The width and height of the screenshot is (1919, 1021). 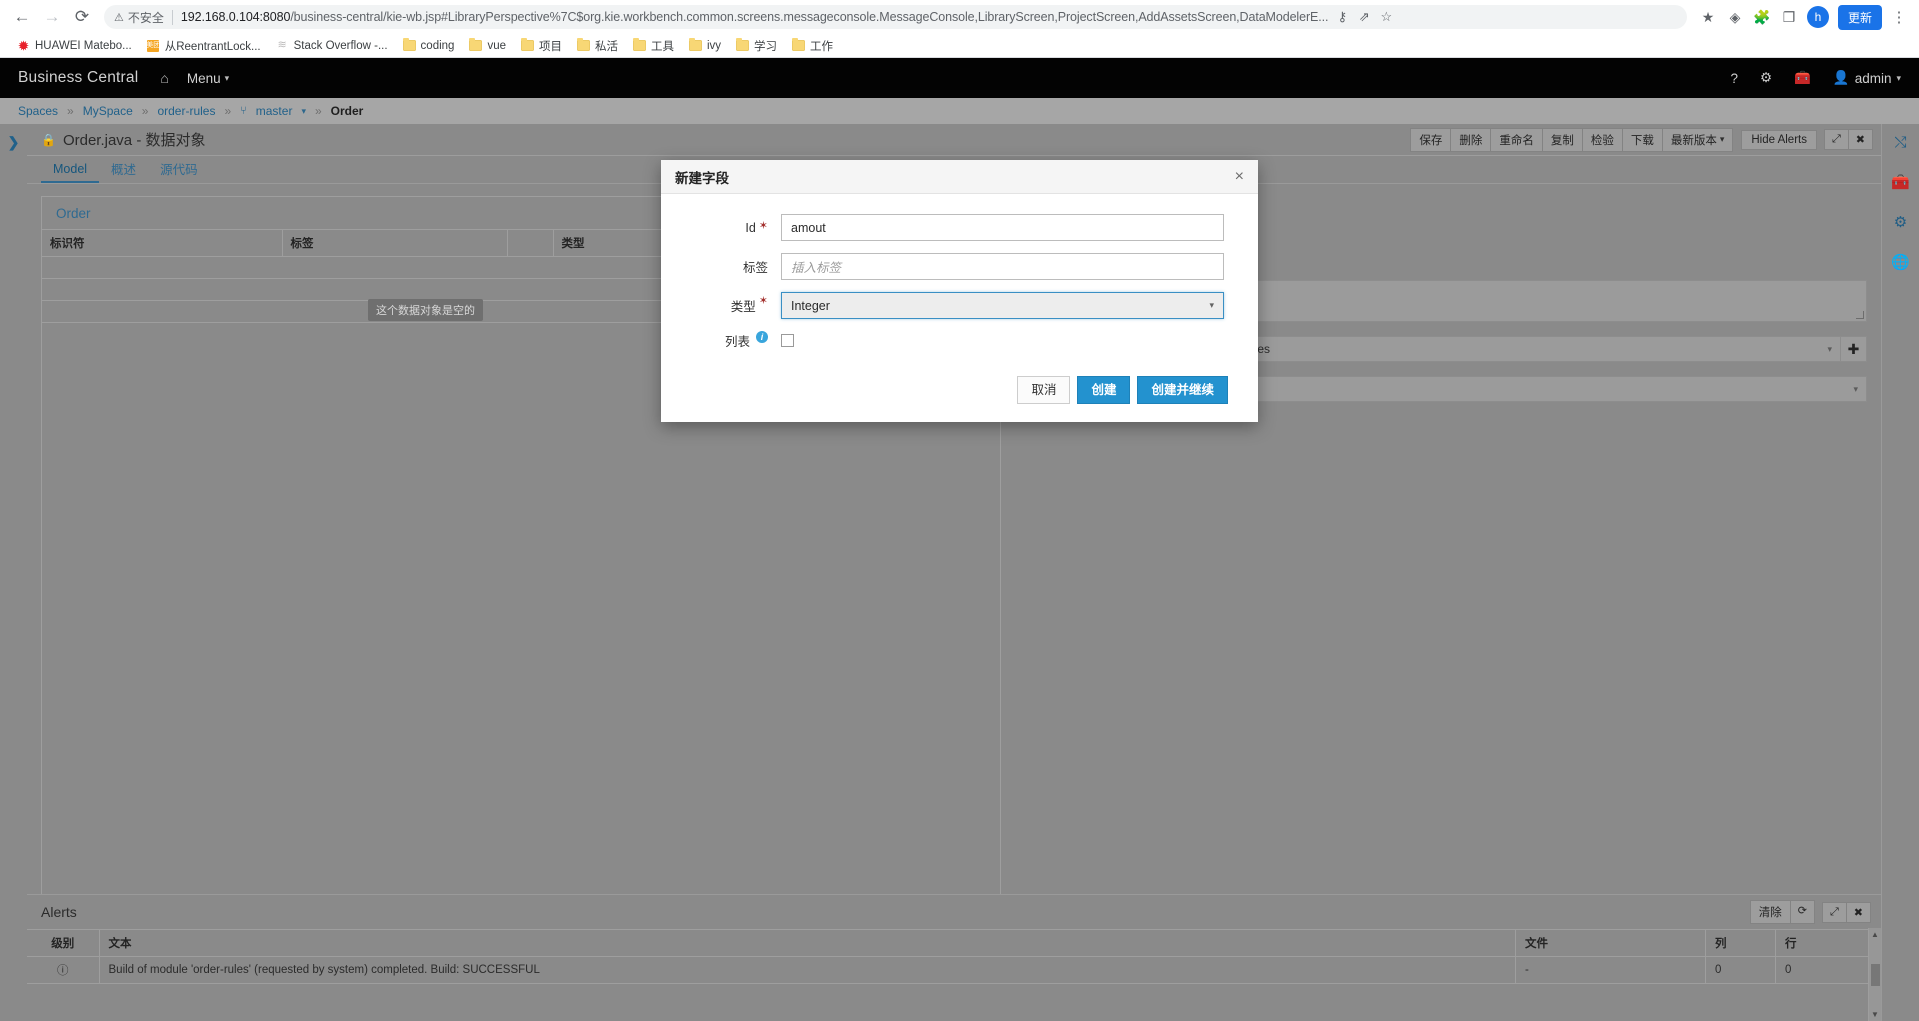 What do you see at coordinates (1770, 912) in the screenshot?
I see `clear-alerts-button: 清除` at bounding box center [1770, 912].